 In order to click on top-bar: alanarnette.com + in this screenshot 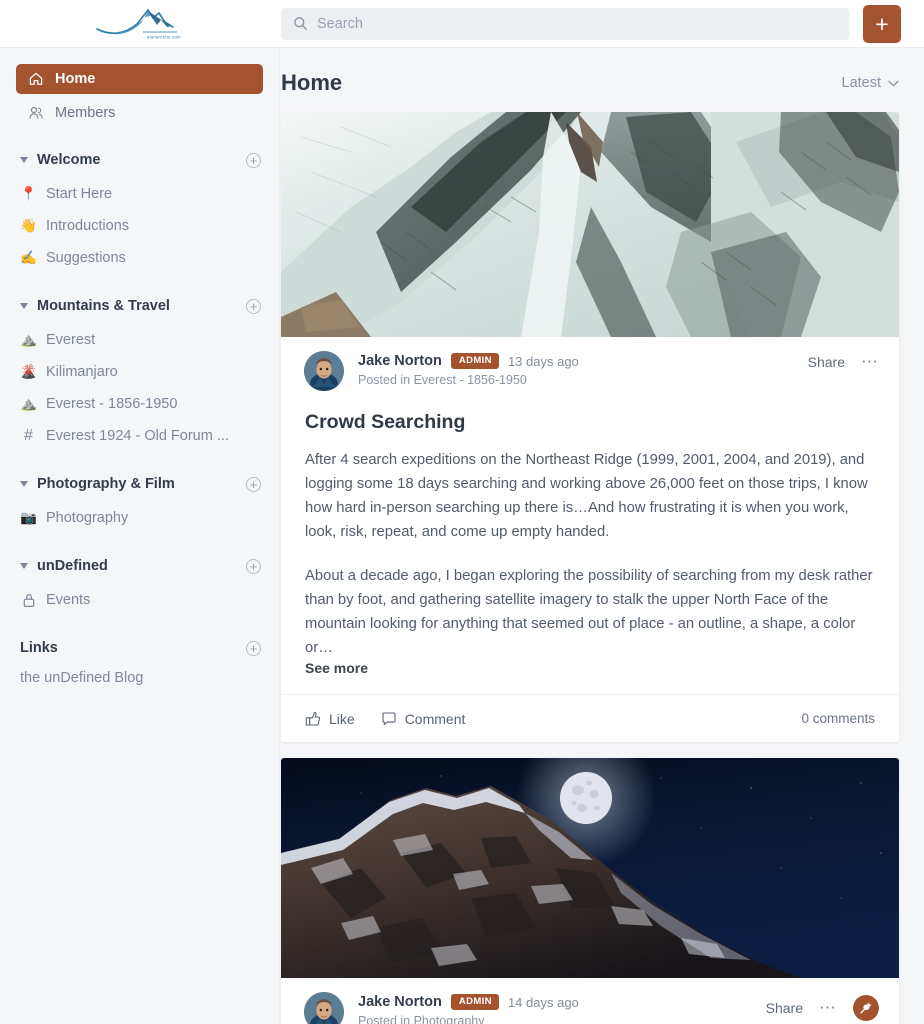, I will do `click(462, 24)`.